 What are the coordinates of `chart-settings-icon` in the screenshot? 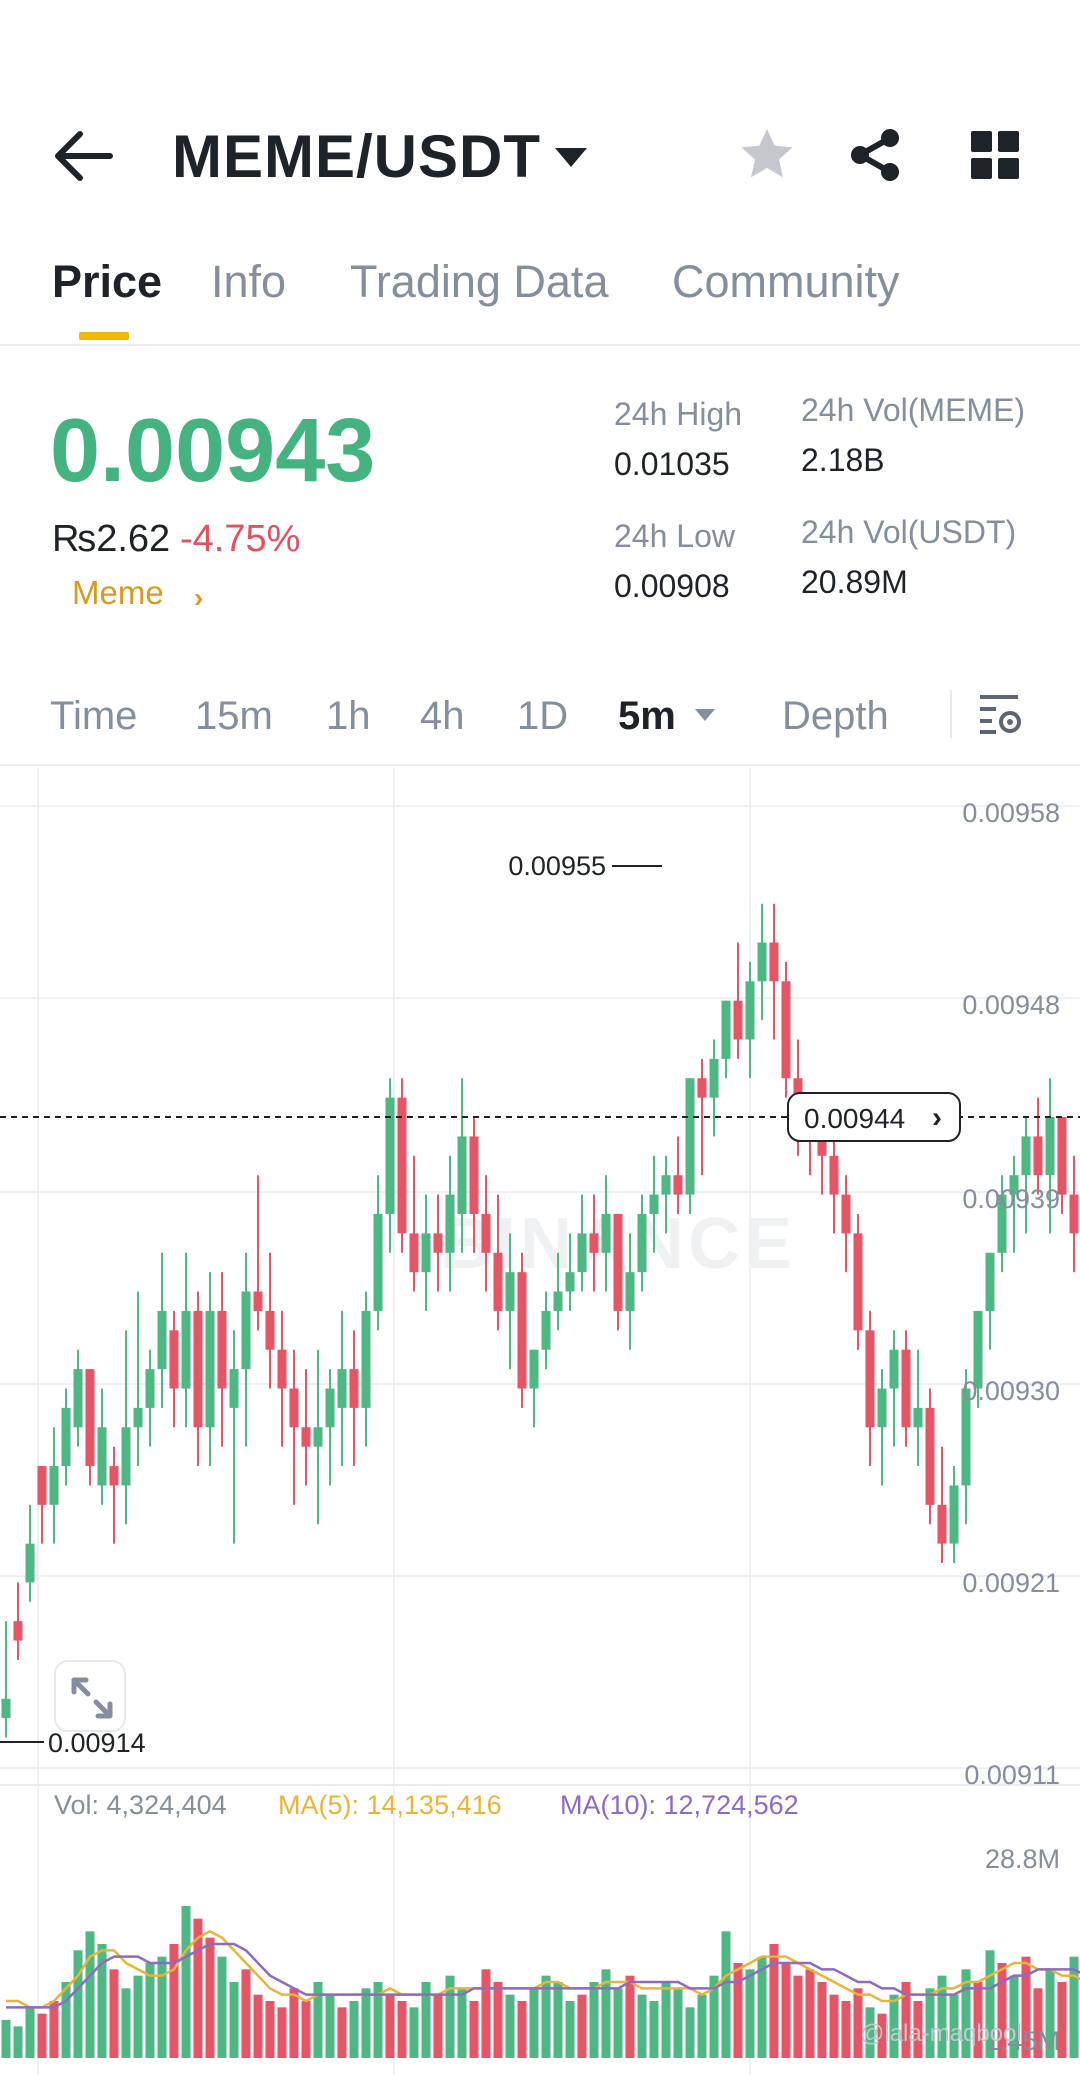 It's located at (1000, 714).